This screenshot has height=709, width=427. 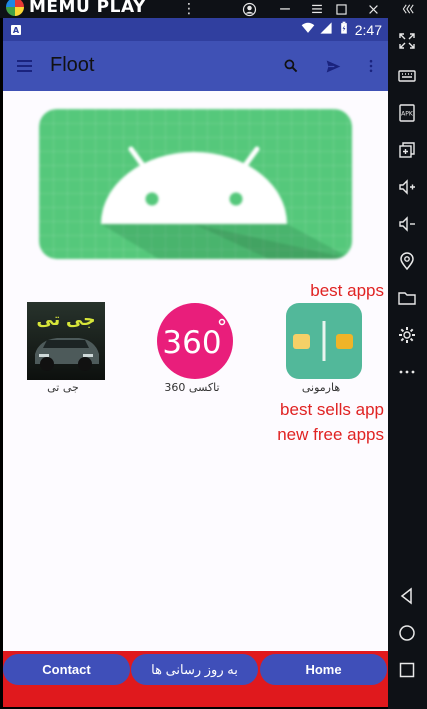 What do you see at coordinates (66, 669) in the screenshot?
I see `contact-button: Contact` at bounding box center [66, 669].